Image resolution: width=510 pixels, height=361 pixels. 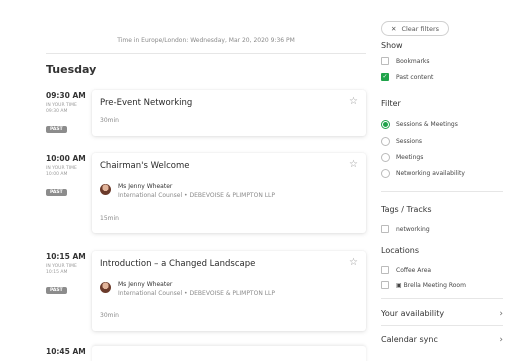 What do you see at coordinates (410, 157) in the screenshot?
I see `option-label: Meetings` at bounding box center [410, 157].